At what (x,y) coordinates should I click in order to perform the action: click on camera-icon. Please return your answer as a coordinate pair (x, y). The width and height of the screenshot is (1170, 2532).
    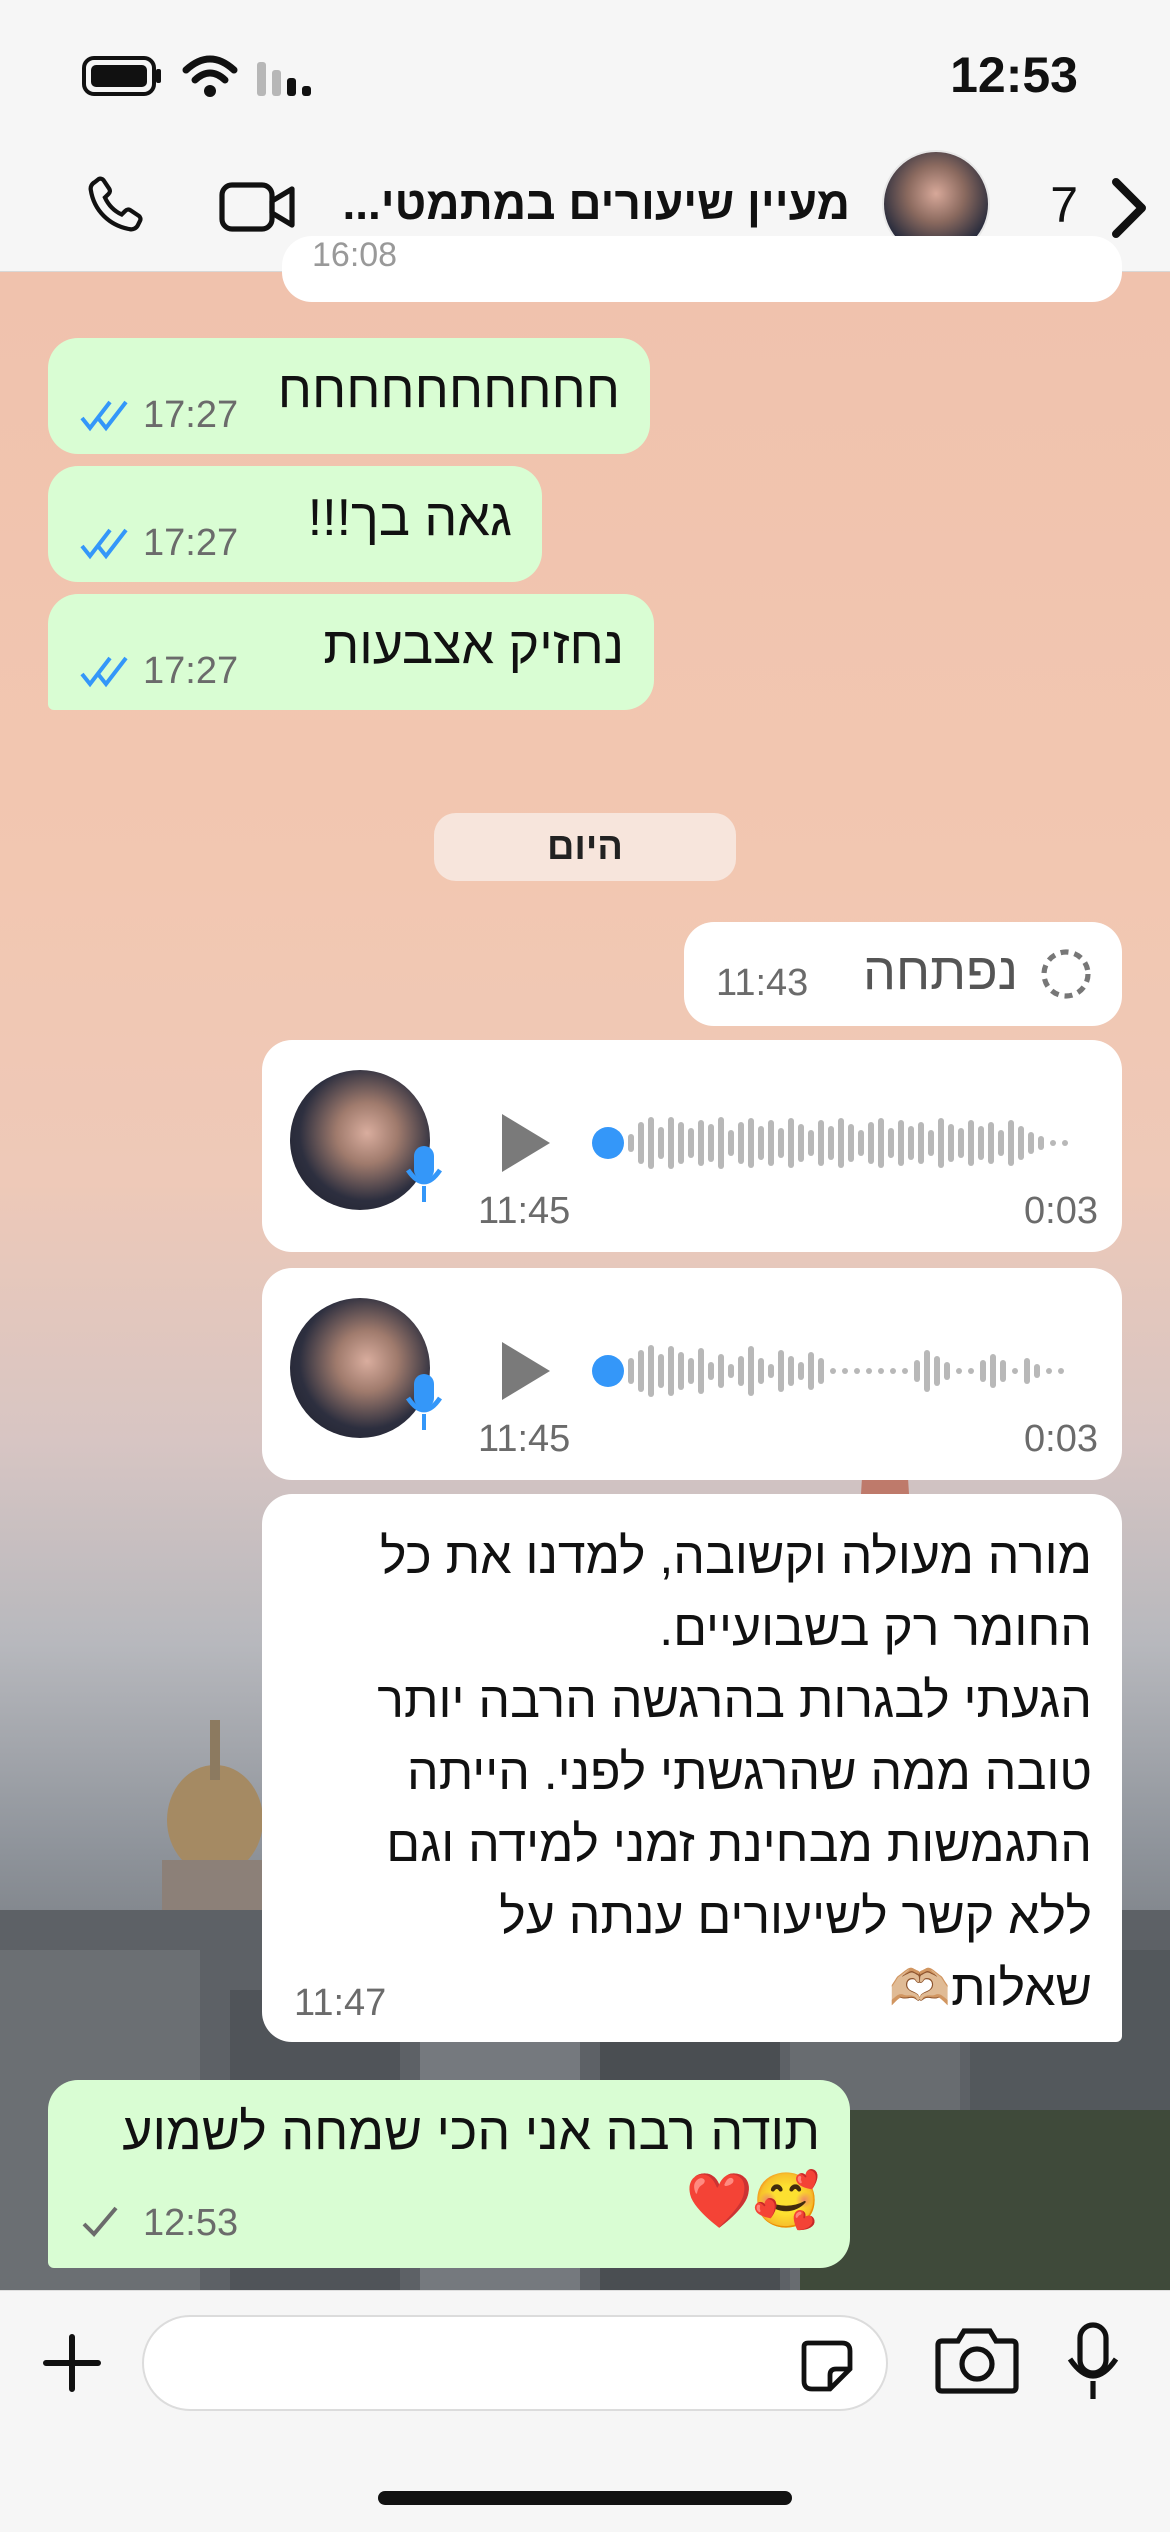
    Looking at the image, I should click on (977, 2359).